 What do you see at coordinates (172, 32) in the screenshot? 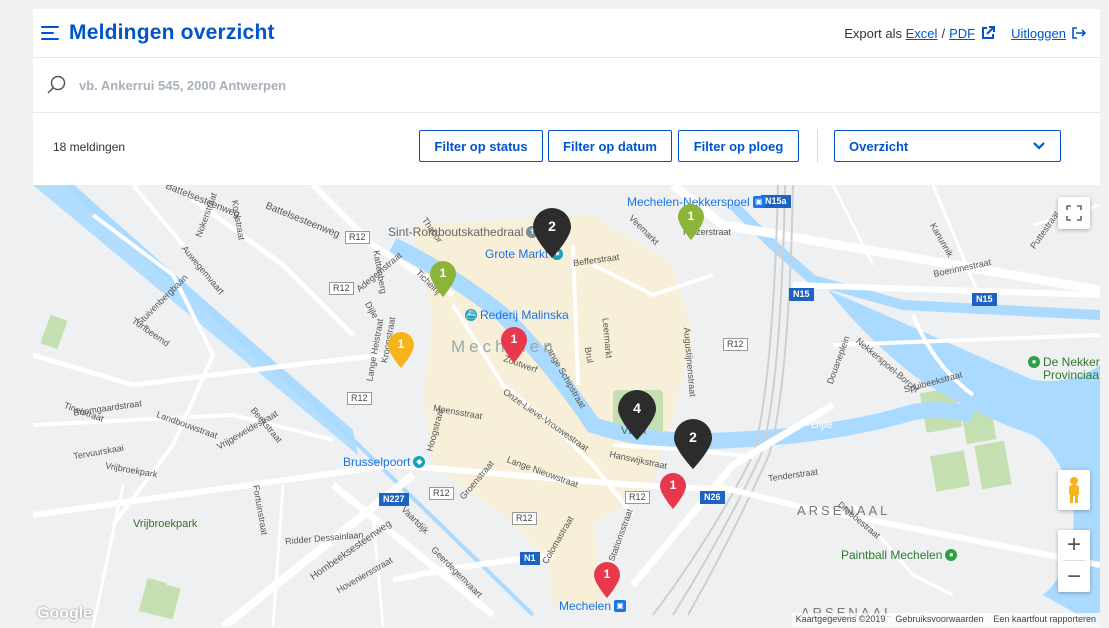
I see `page-title: Meldingen overzicht` at bounding box center [172, 32].